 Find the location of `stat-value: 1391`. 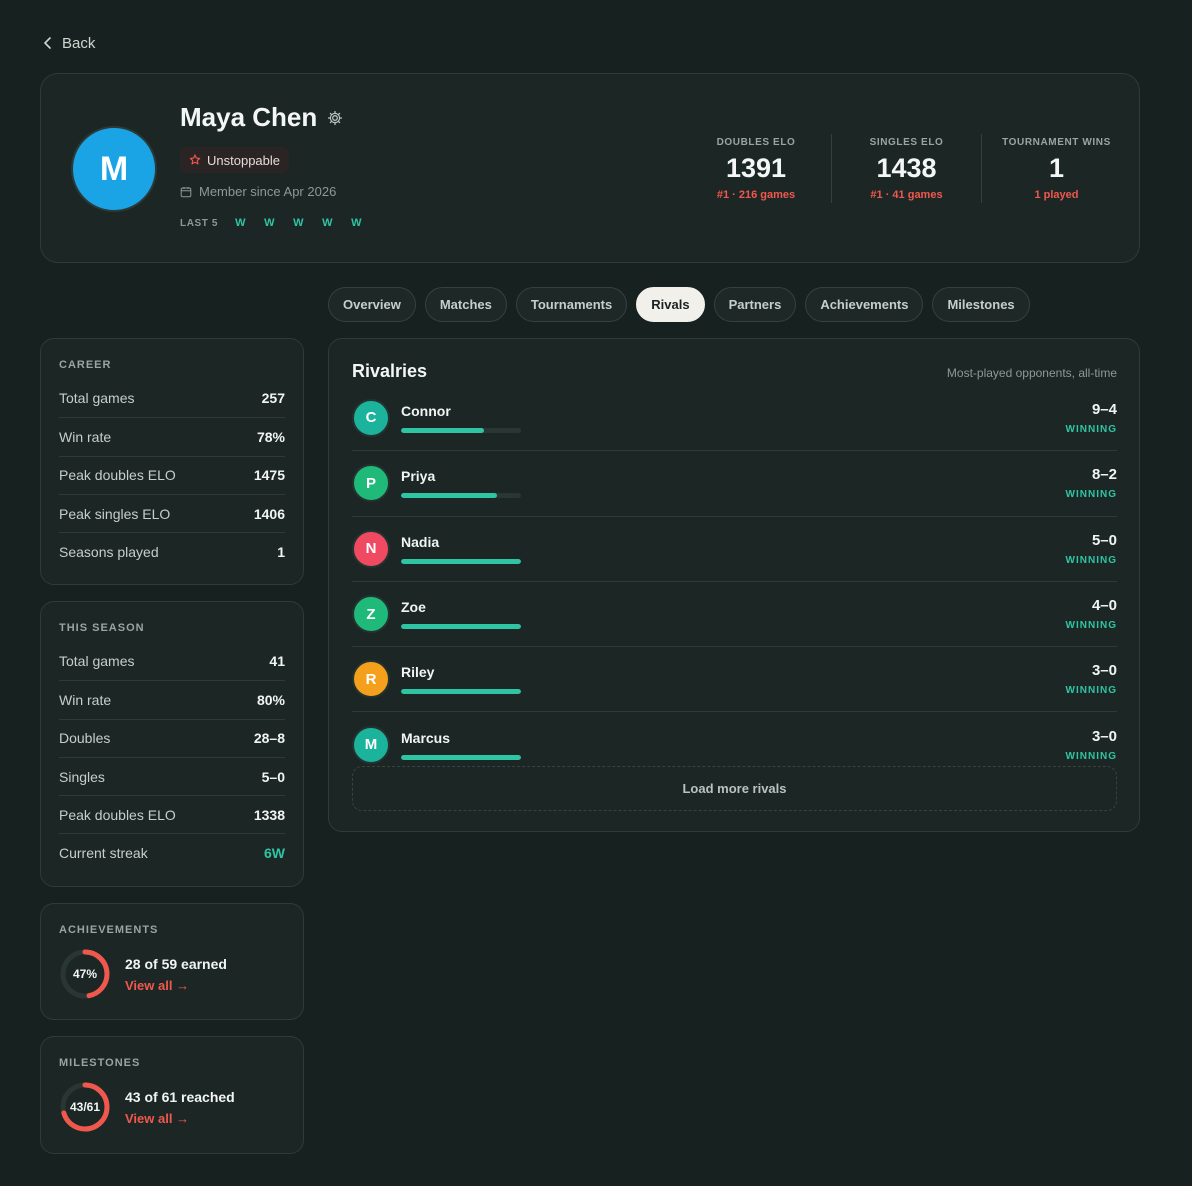

stat-value: 1391 is located at coordinates (756, 168).